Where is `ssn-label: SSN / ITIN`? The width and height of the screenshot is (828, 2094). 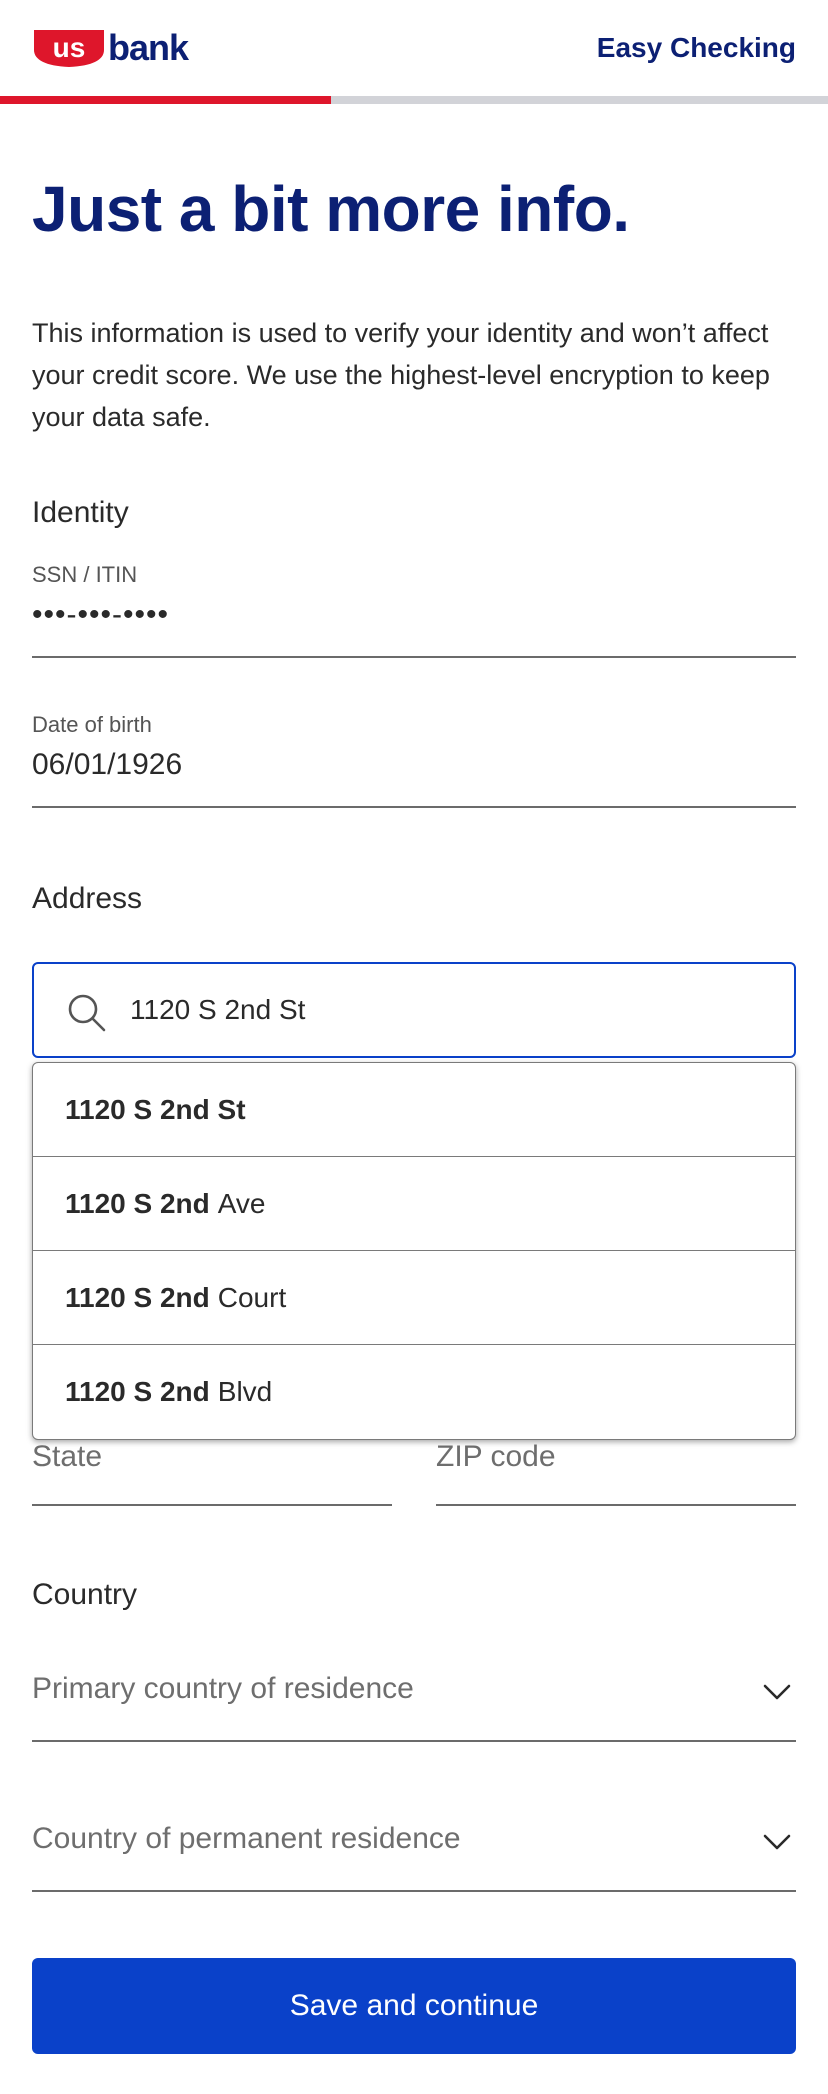
ssn-label: SSN / ITIN is located at coordinates (85, 574).